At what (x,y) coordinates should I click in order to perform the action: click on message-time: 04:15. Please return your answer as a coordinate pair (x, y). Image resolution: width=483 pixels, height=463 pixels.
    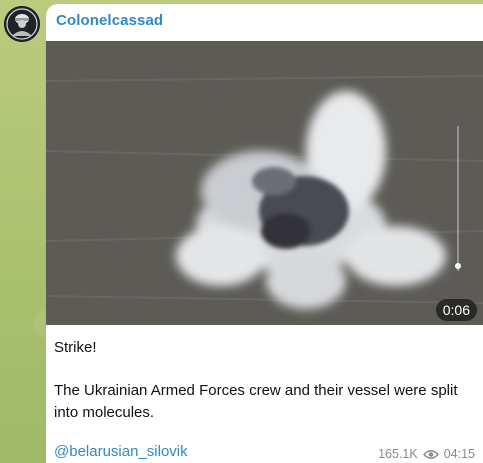
    Looking at the image, I should click on (459, 454).